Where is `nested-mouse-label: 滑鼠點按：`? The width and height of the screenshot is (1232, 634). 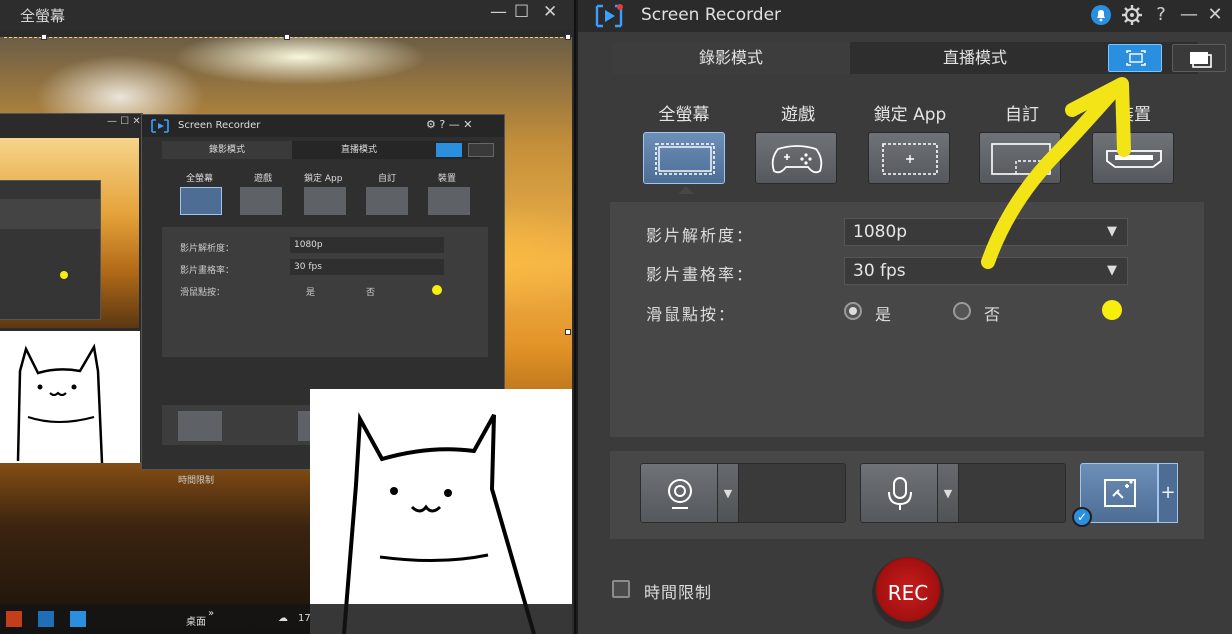
nested-mouse-label: 滑鼠點按： is located at coordinates (203, 293).